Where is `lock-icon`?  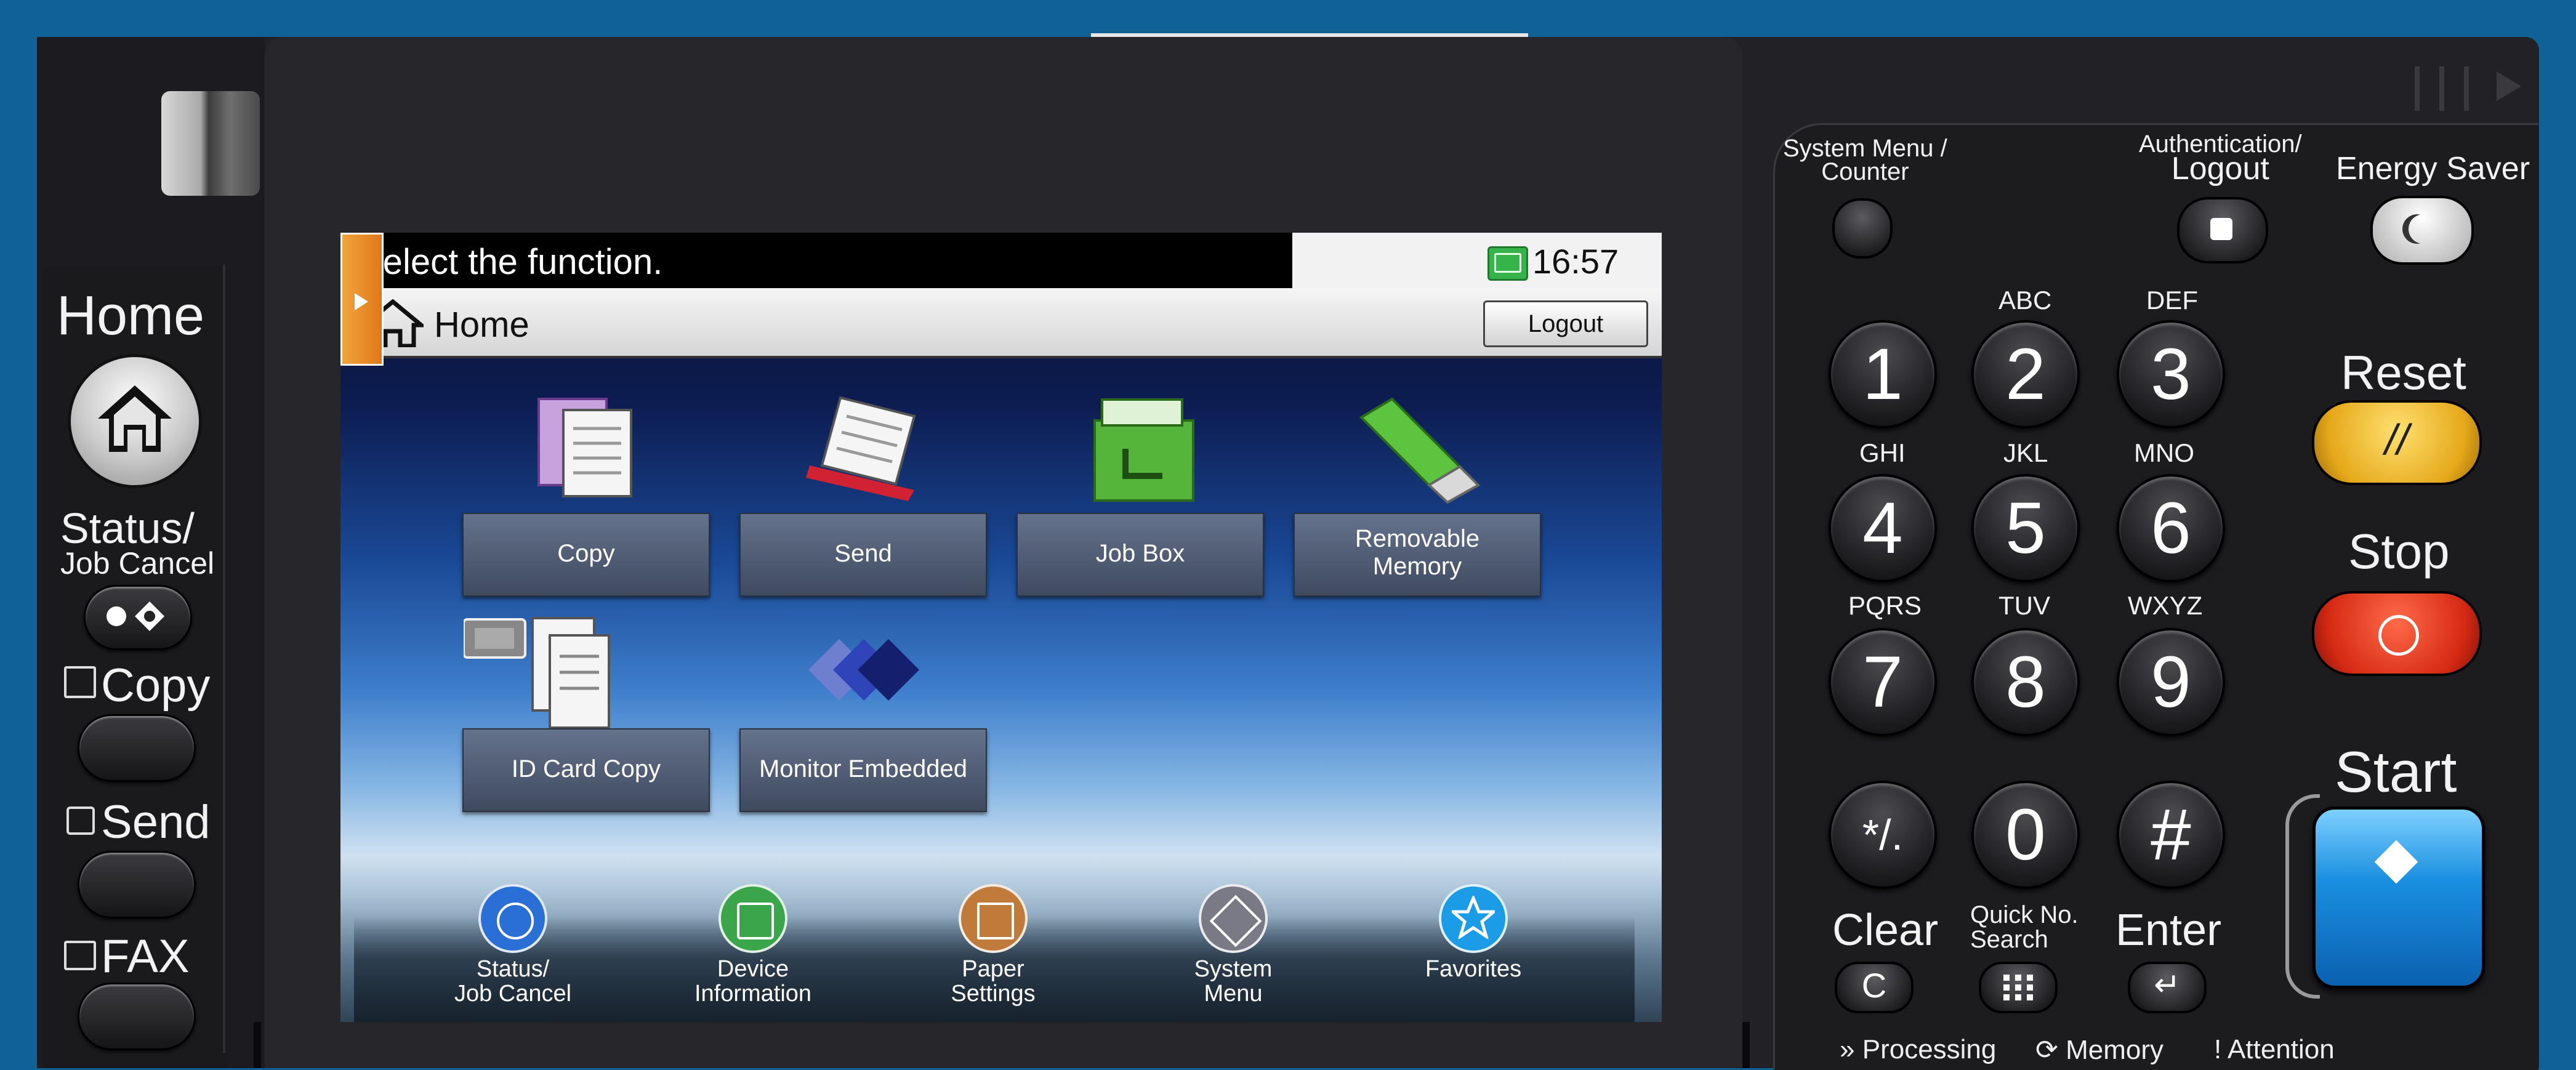 lock-icon is located at coordinates (2221, 229).